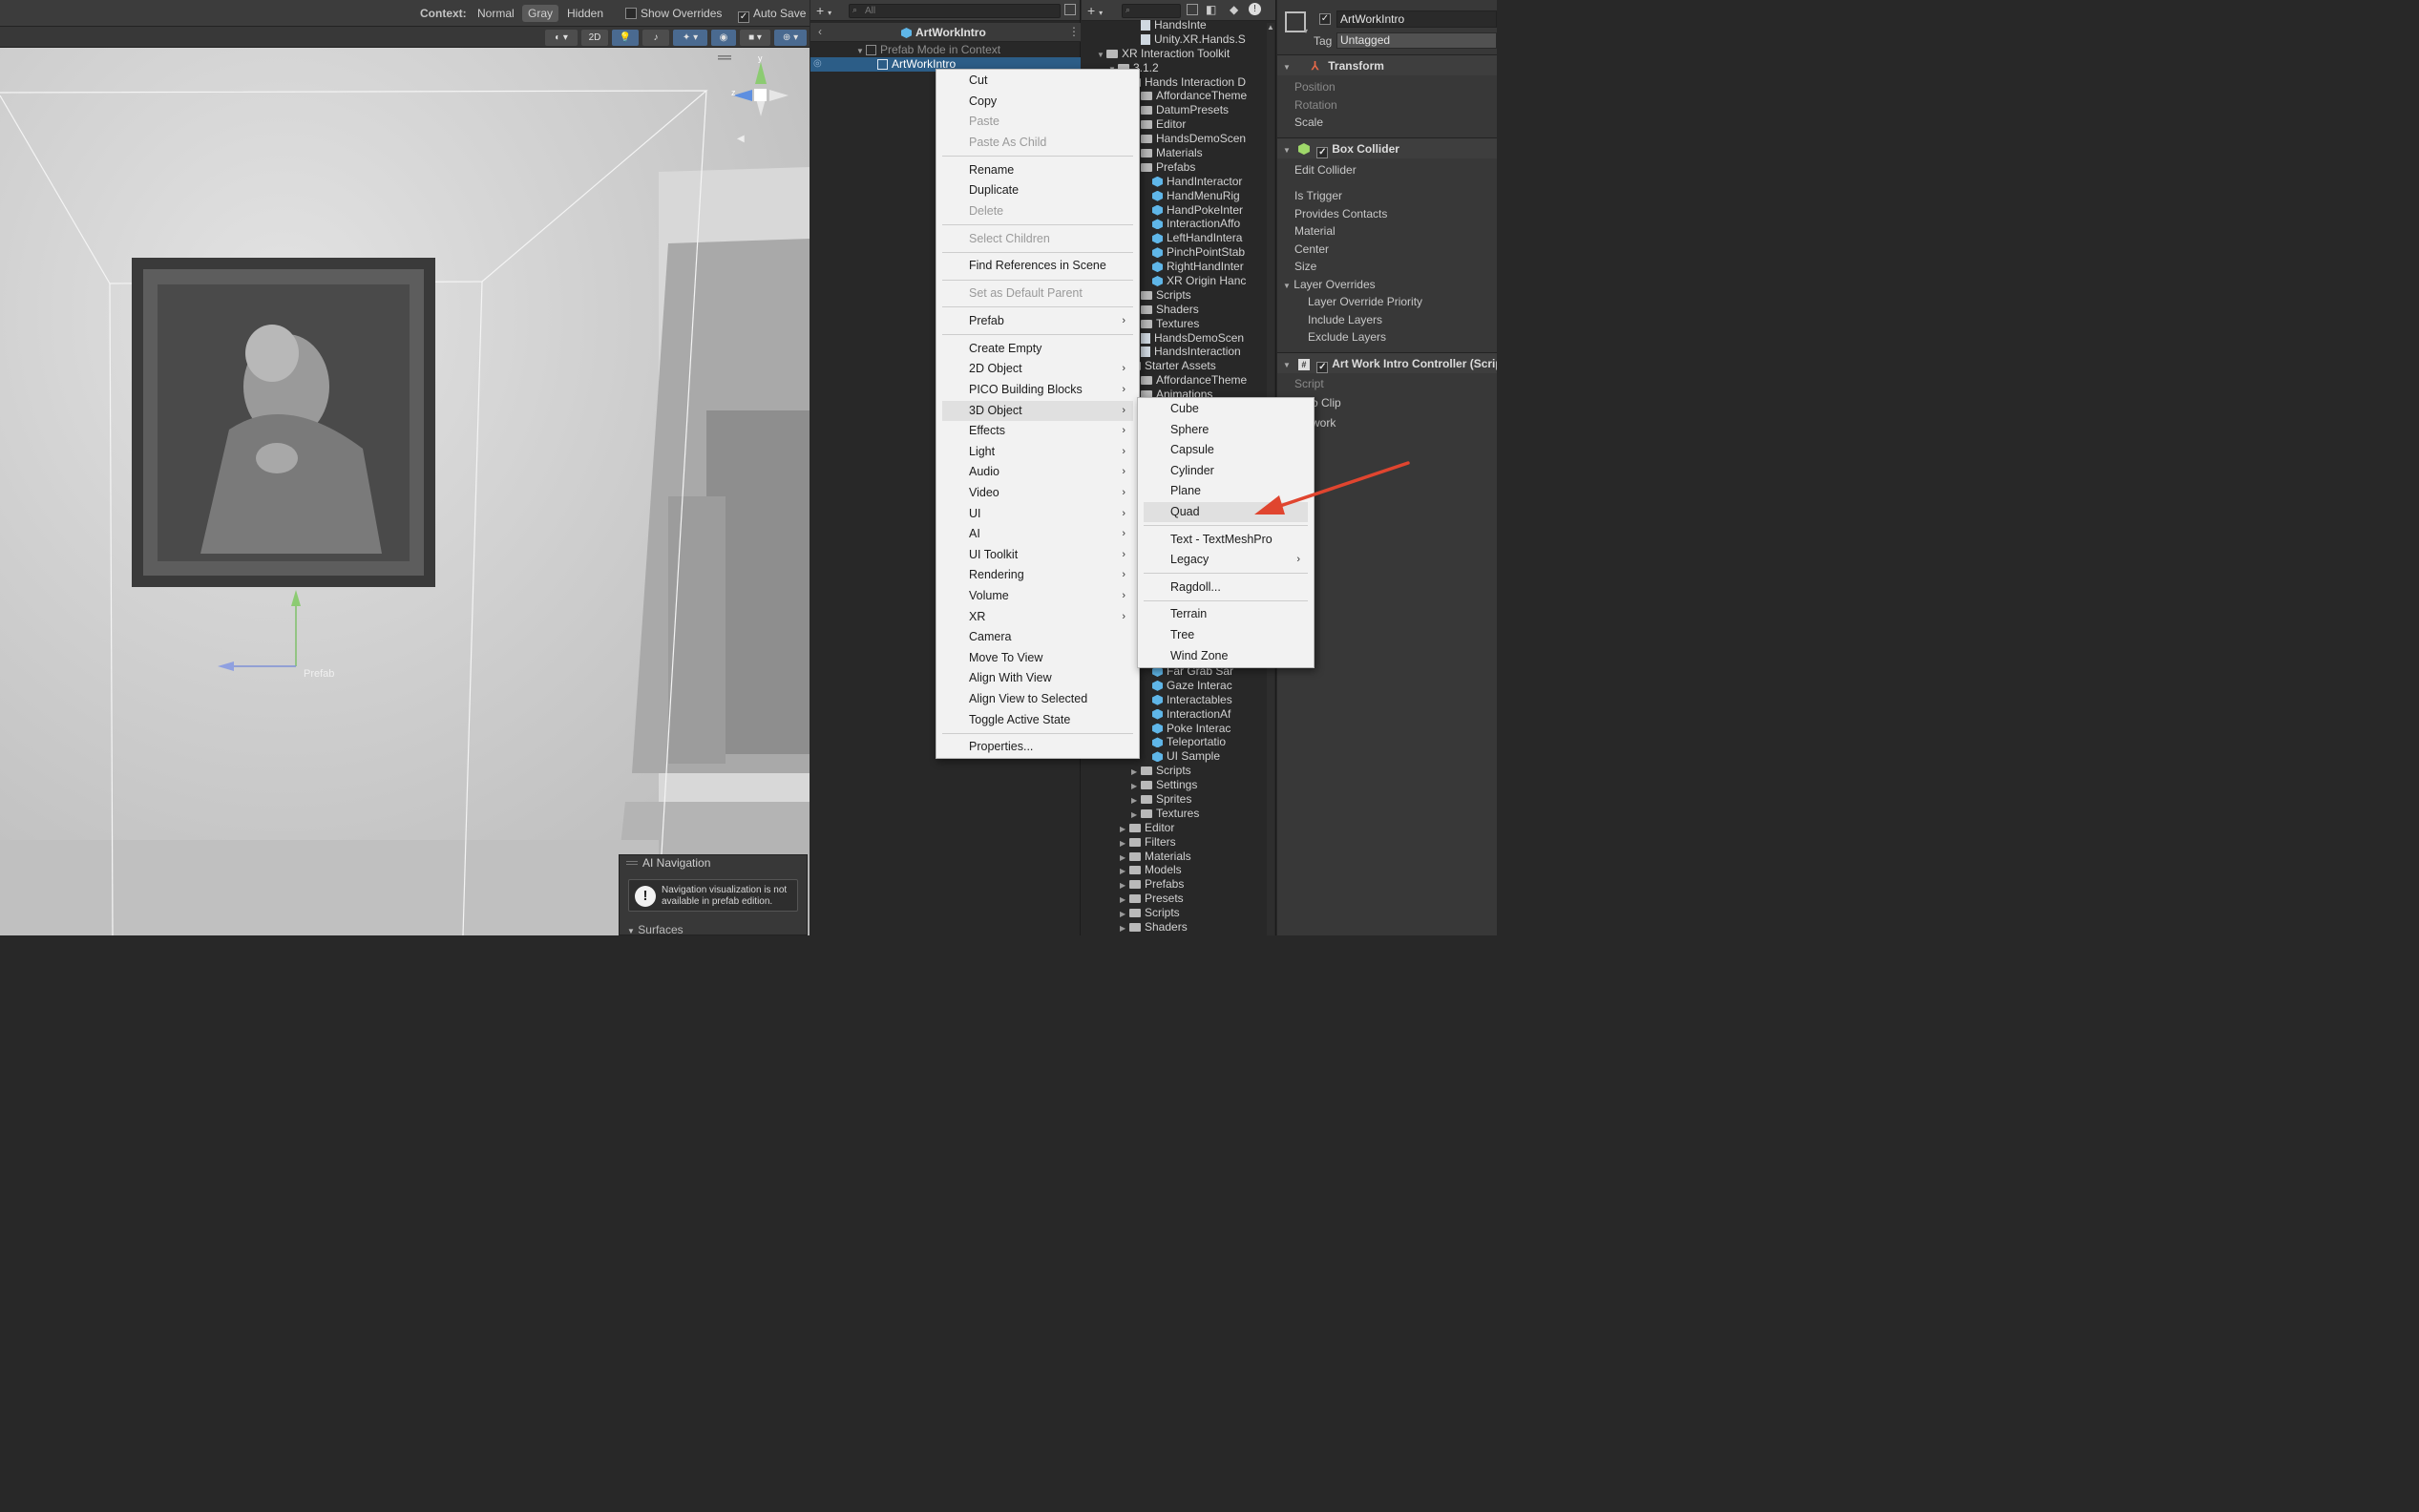 The height and width of the screenshot is (1512, 2419). I want to click on controller-header: ▼ # ✓ Art Work Intro Controller (Scrip, so click(1387, 362).